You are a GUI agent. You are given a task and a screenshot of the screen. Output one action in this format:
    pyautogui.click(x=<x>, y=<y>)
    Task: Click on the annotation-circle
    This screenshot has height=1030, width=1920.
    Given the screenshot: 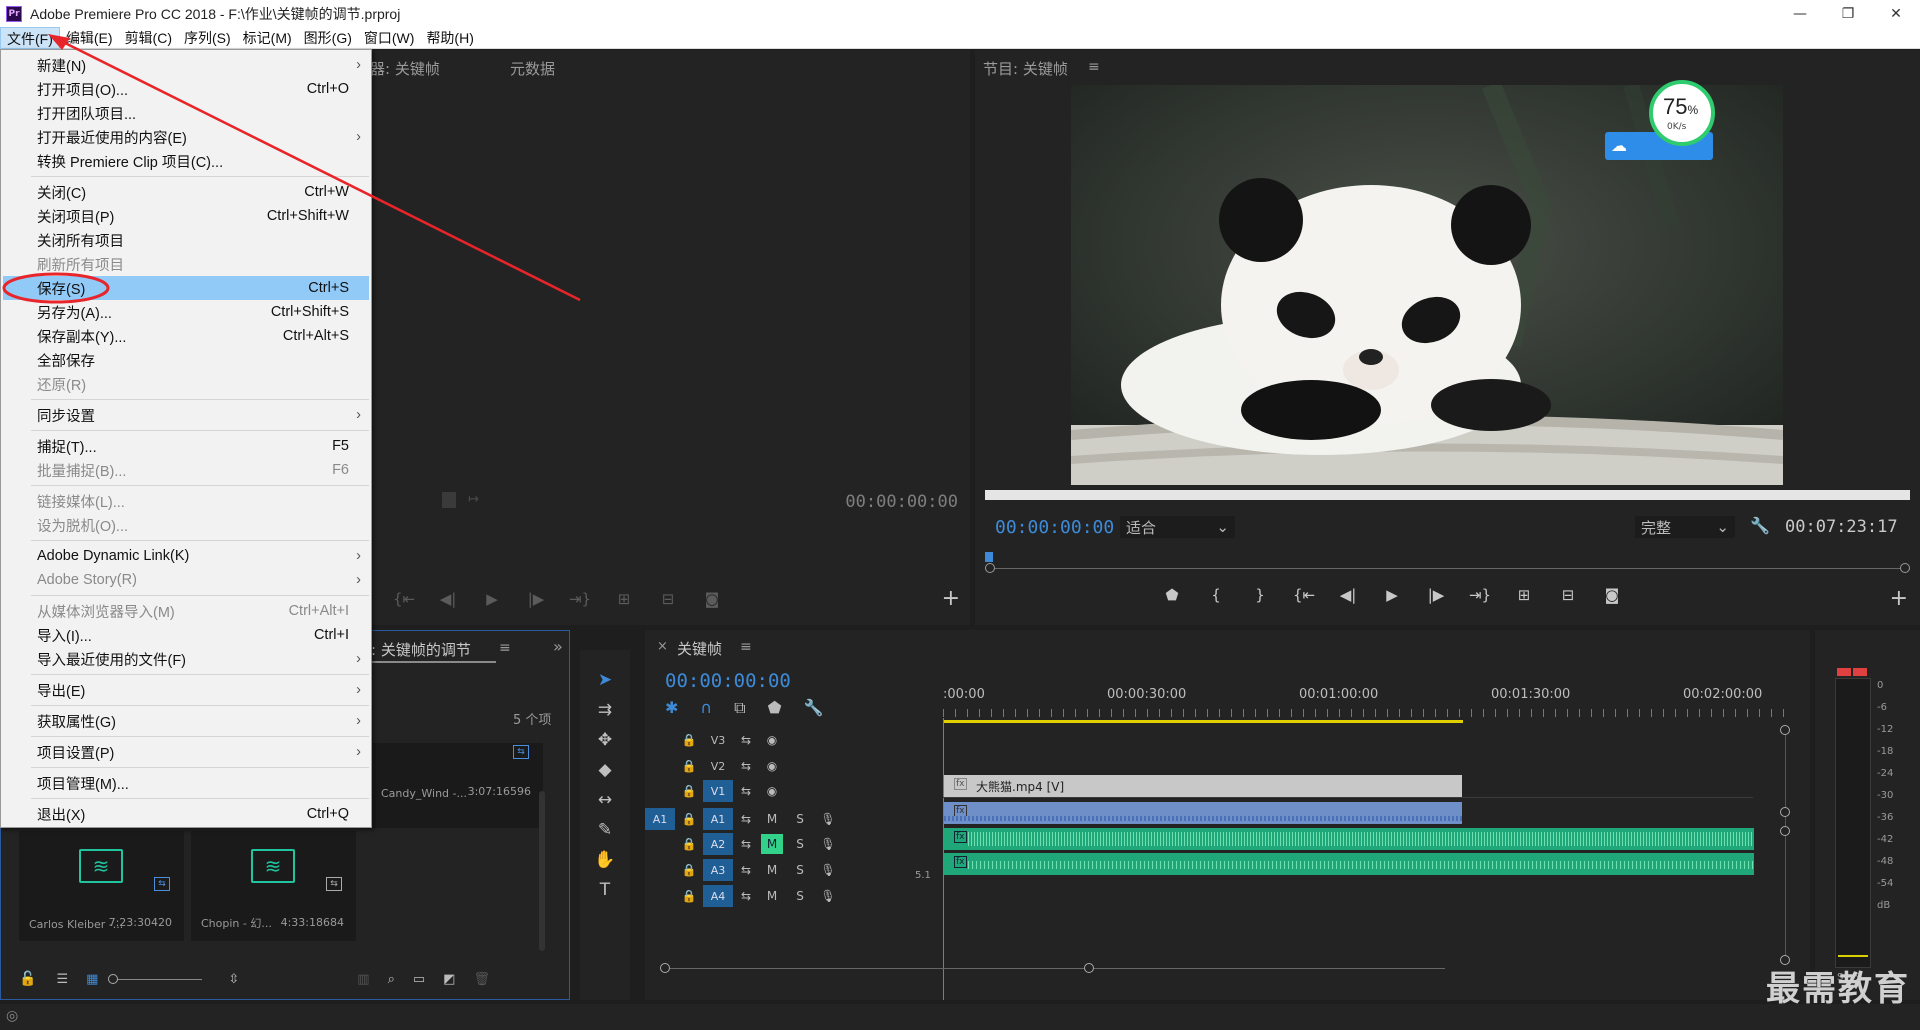 What is the action you would take?
    pyautogui.click(x=56, y=288)
    